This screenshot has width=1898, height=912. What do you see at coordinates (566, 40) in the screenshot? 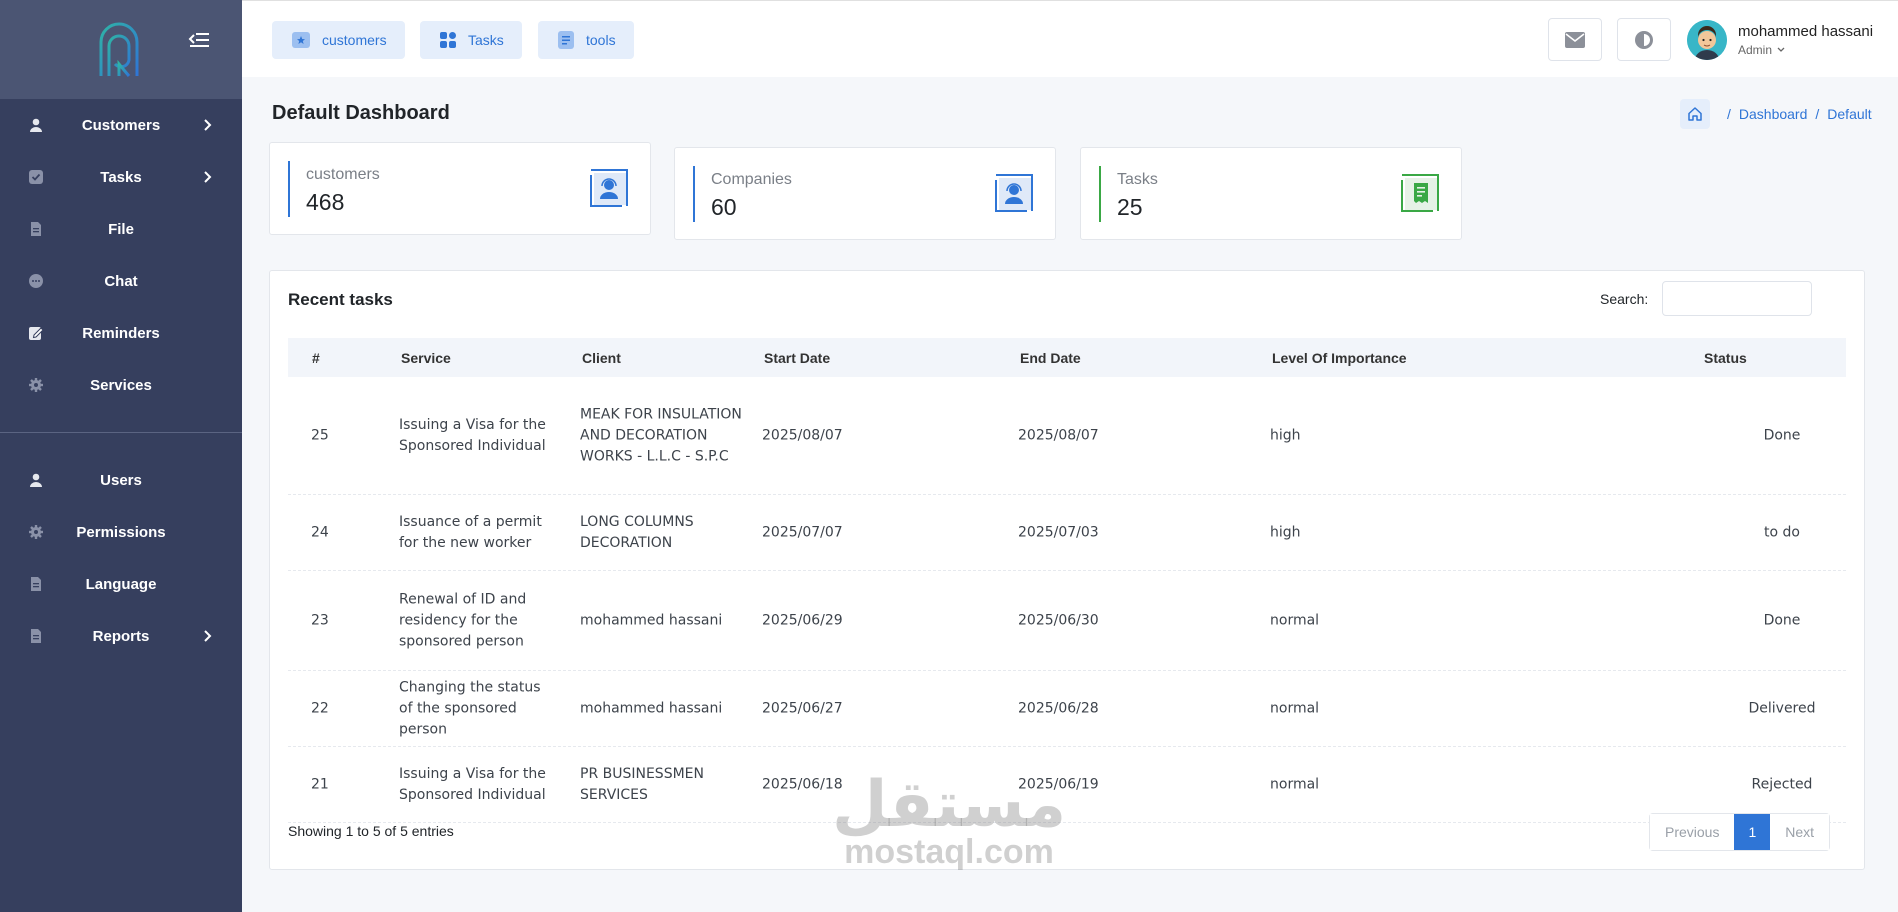
I see `document-icon` at bounding box center [566, 40].